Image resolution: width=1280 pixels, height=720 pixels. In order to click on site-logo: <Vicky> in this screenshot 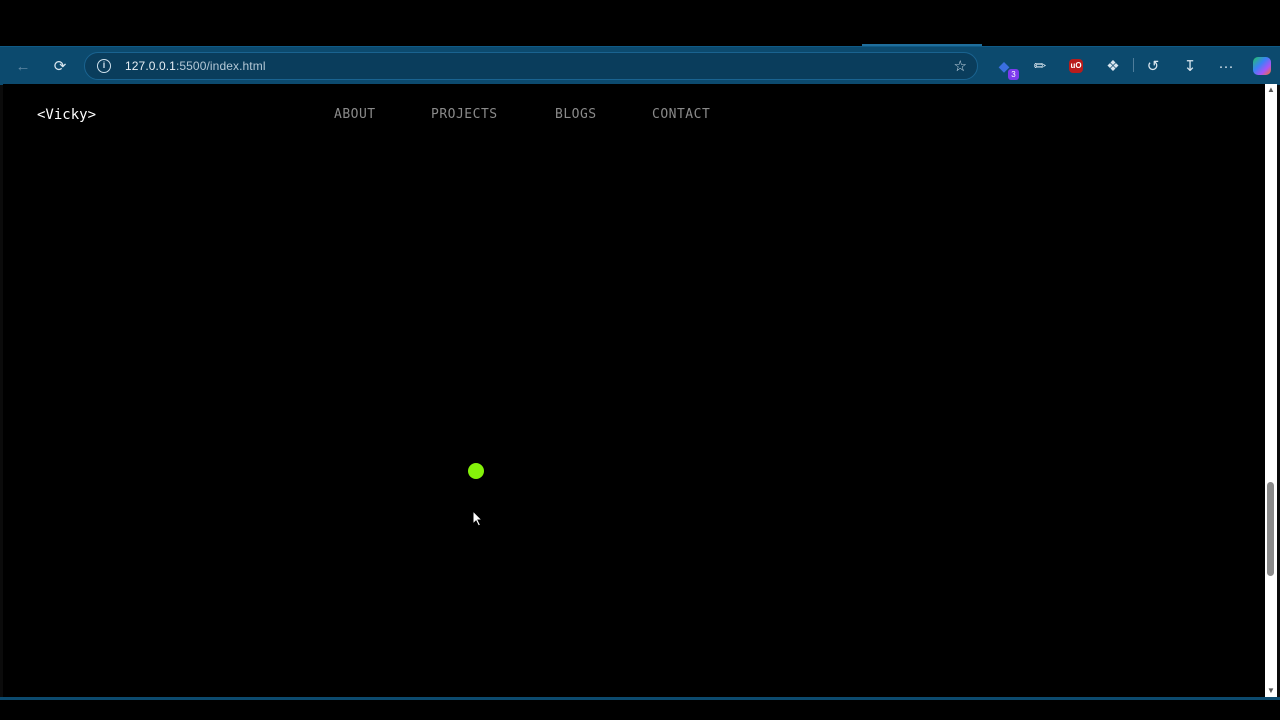, I will do `click(66, 115)`.